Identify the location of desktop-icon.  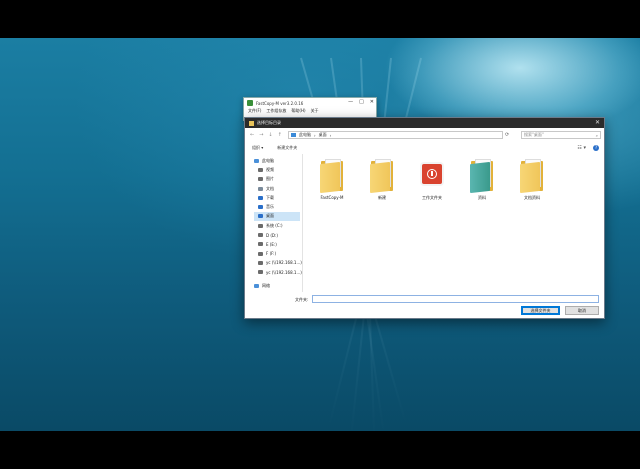
(260, 216).